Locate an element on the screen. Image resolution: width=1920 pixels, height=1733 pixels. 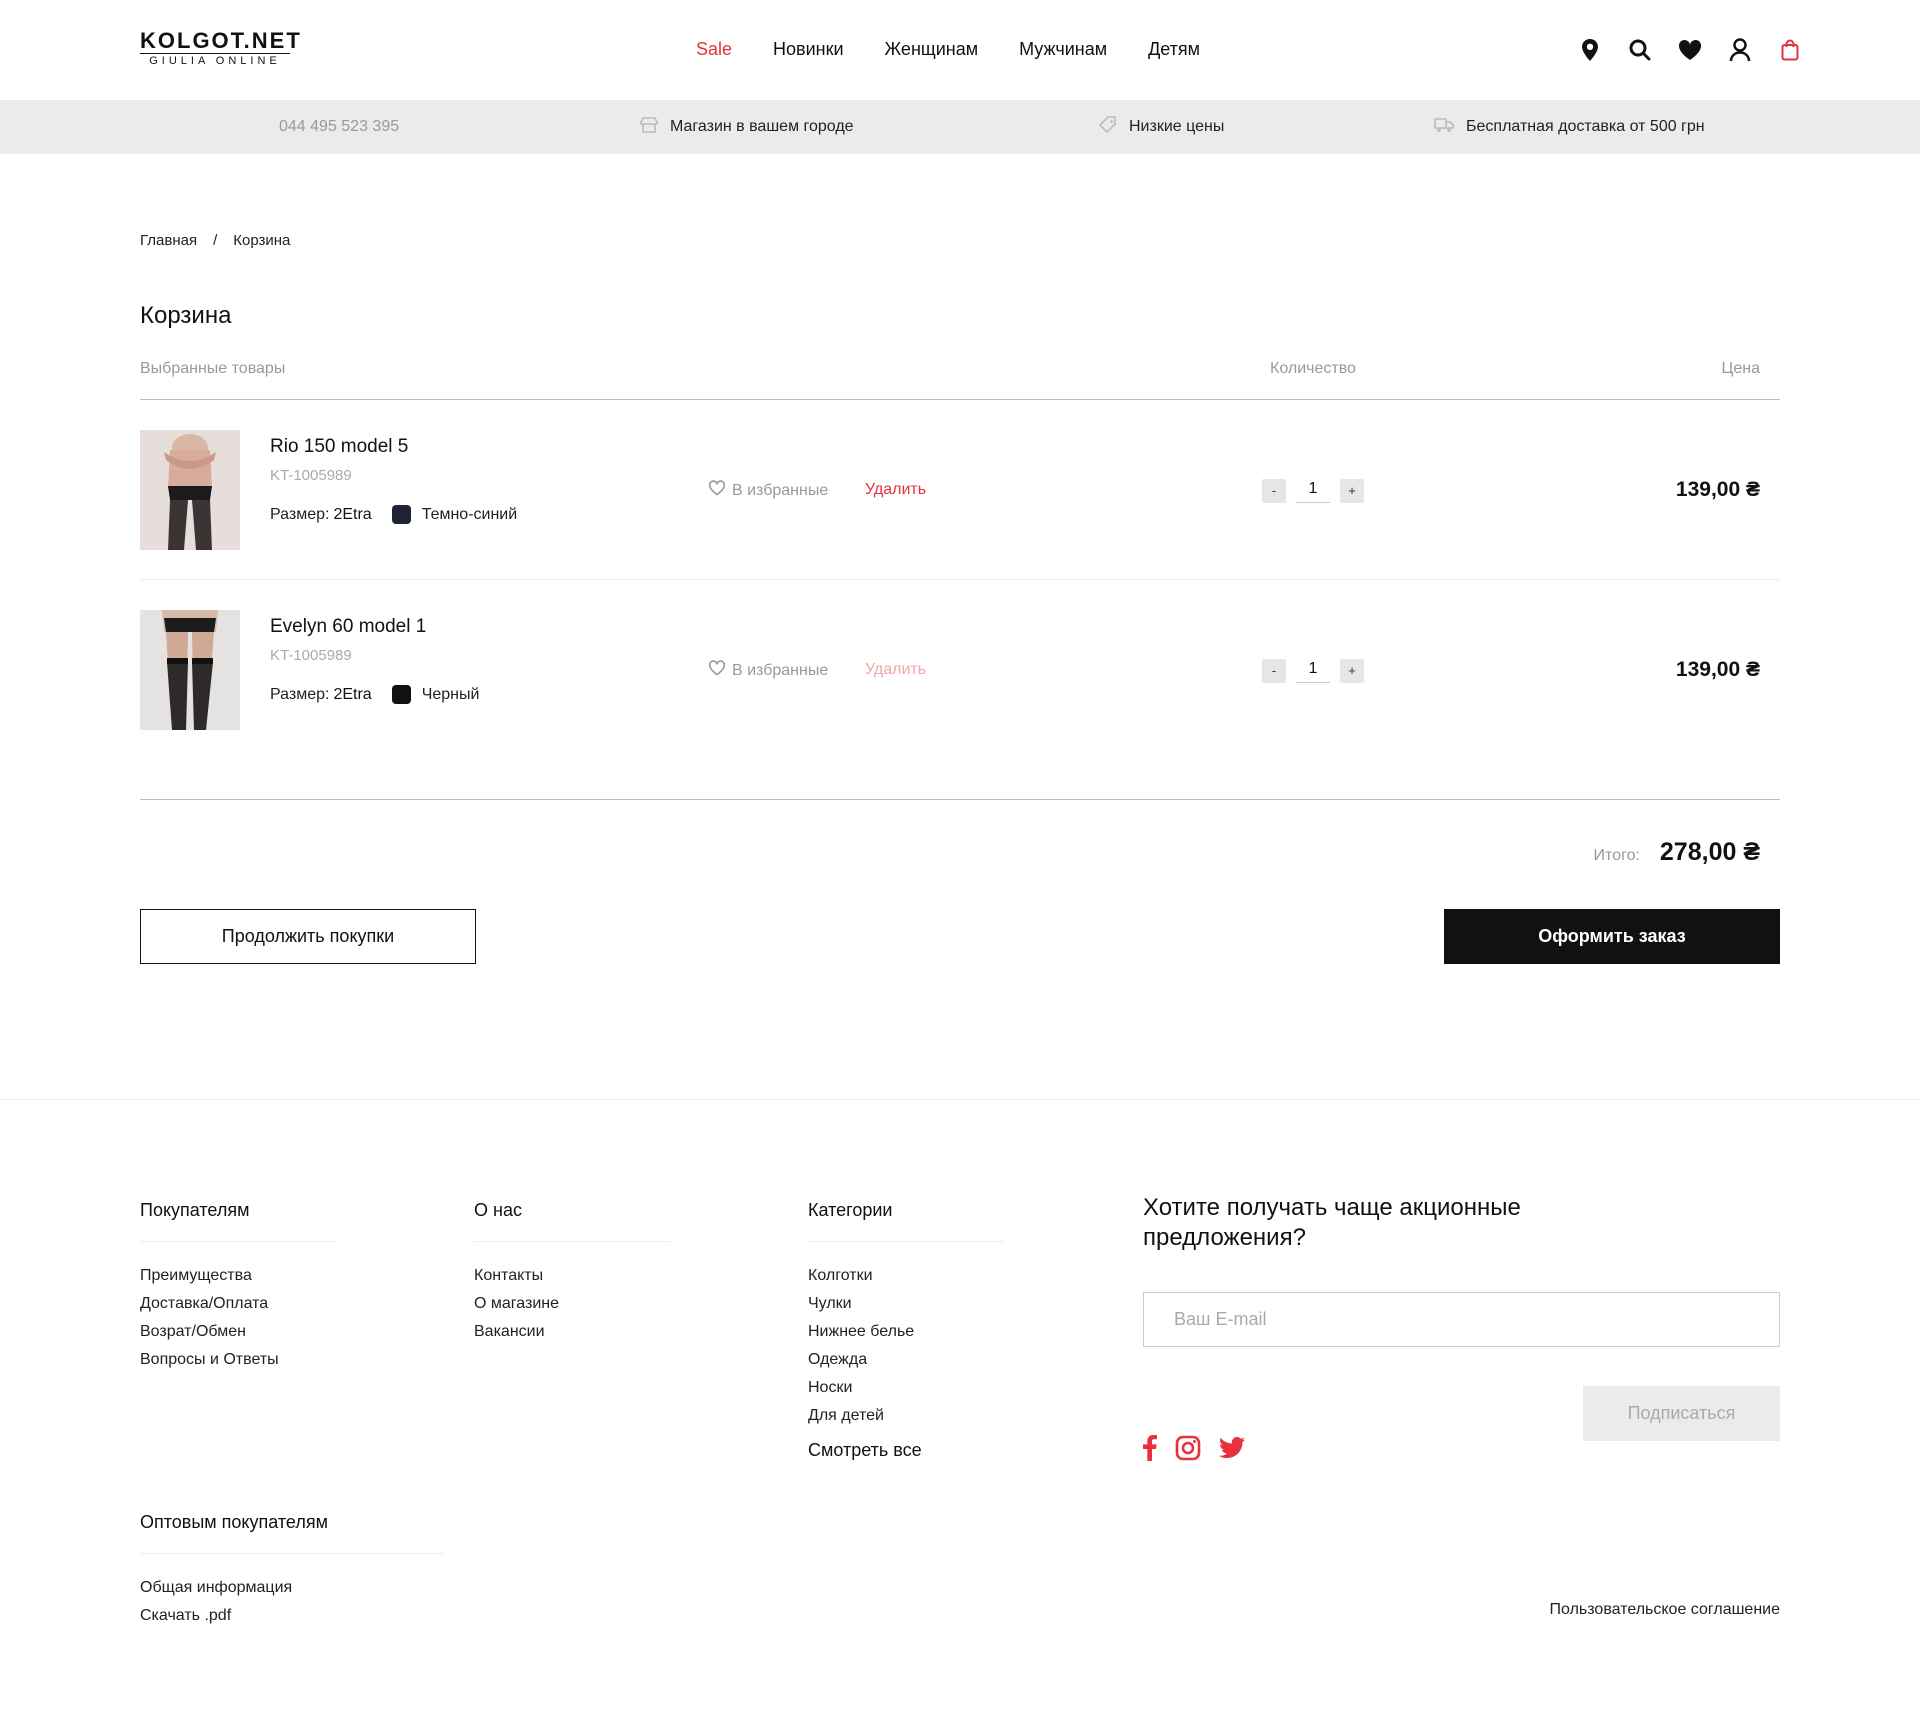
email-field: Ваш E-mail is located at coordinates (1461, 1319).